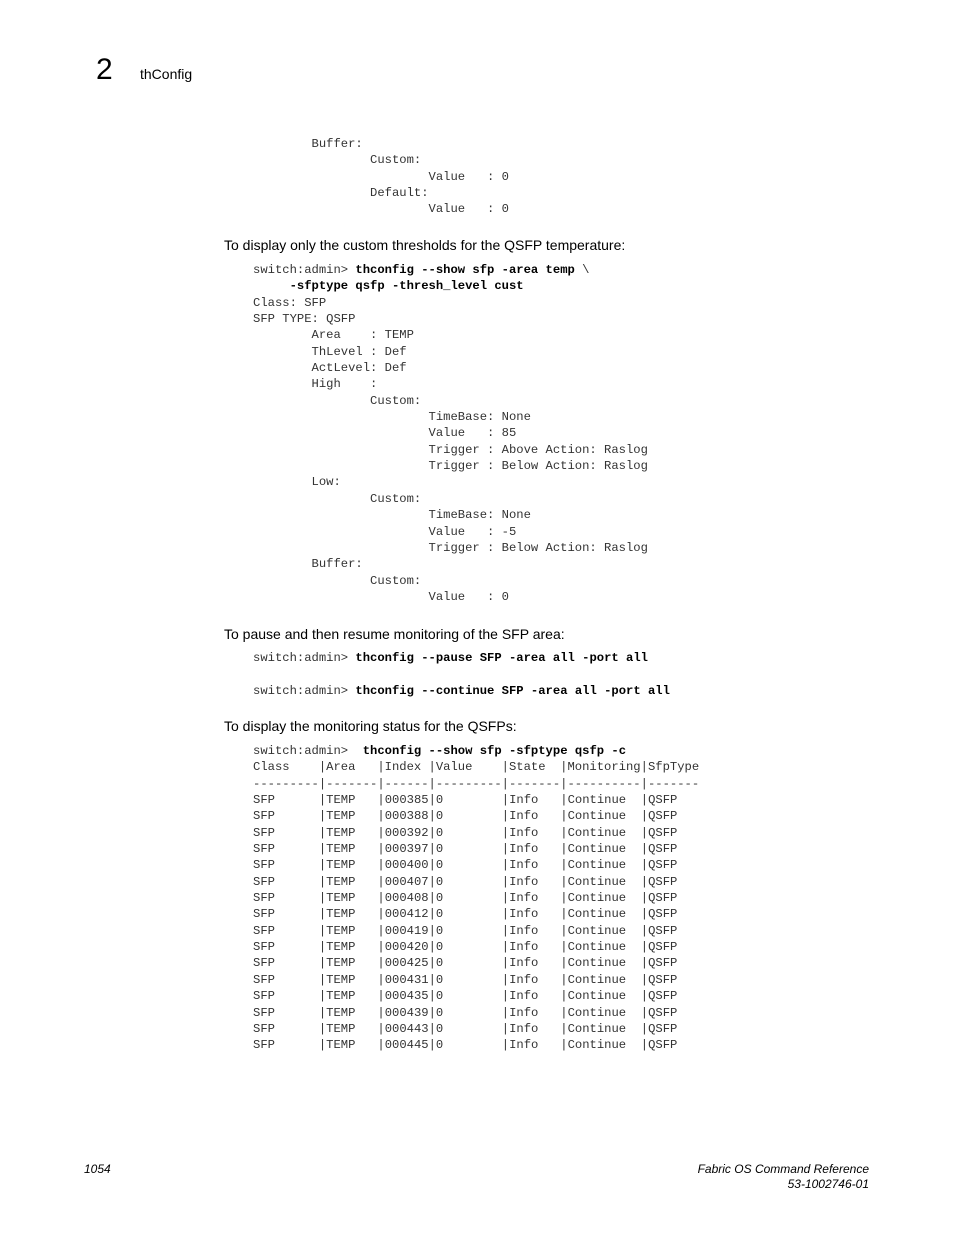  Describe the element at coordinates (166, 74) in the screenshot. I see `running-title: thConfig` at that location.